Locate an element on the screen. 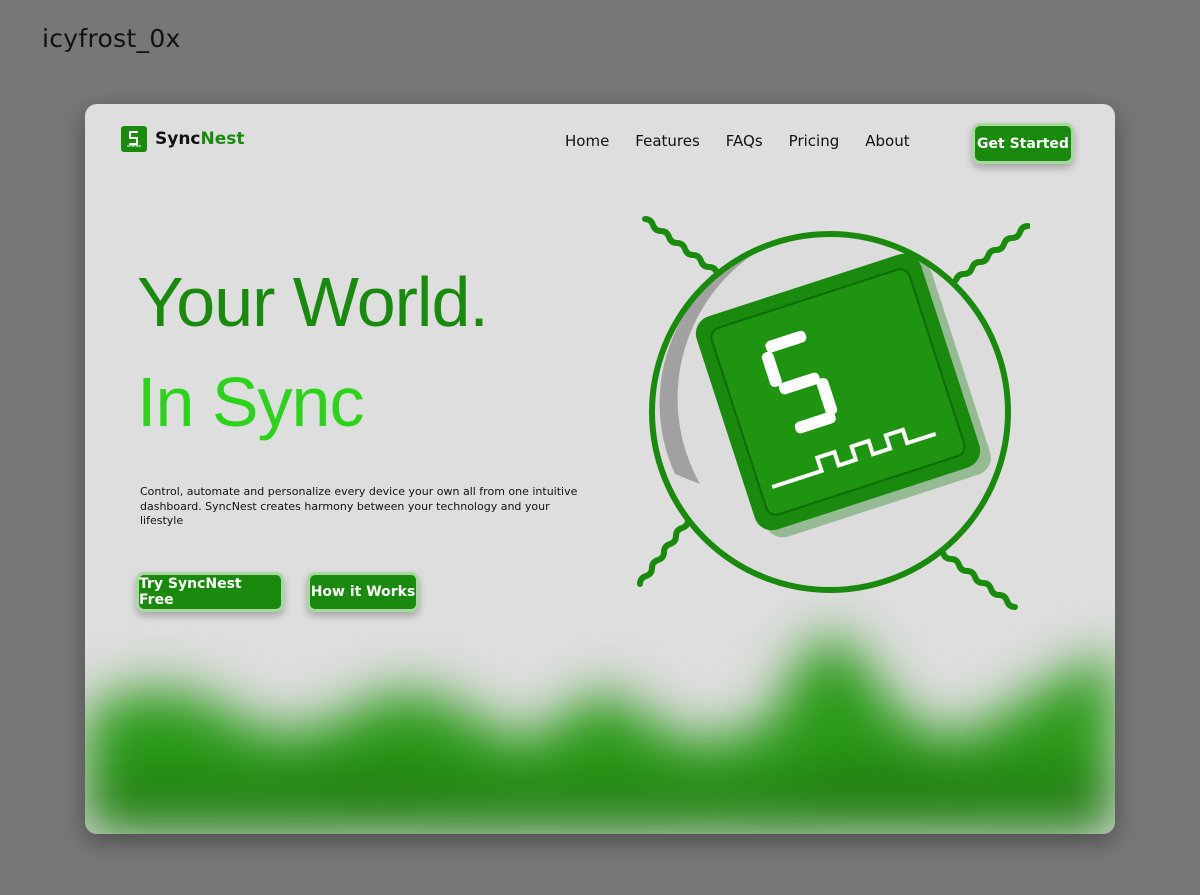 Image resolution: width=1200 pixels, height=895 pixels. brand-name: SyncNest is located at coordinates (200, 139).